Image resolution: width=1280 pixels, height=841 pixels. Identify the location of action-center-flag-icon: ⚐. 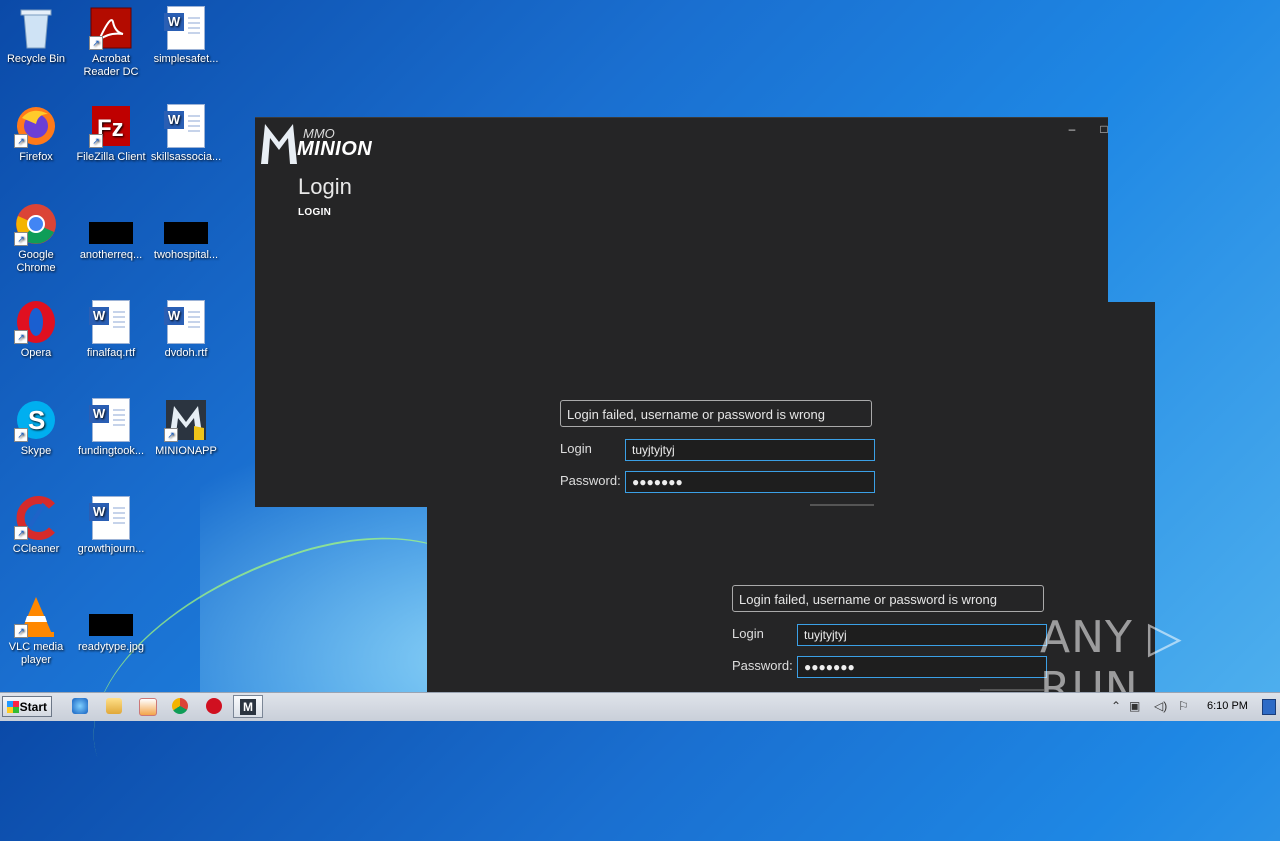
(1183, 706).